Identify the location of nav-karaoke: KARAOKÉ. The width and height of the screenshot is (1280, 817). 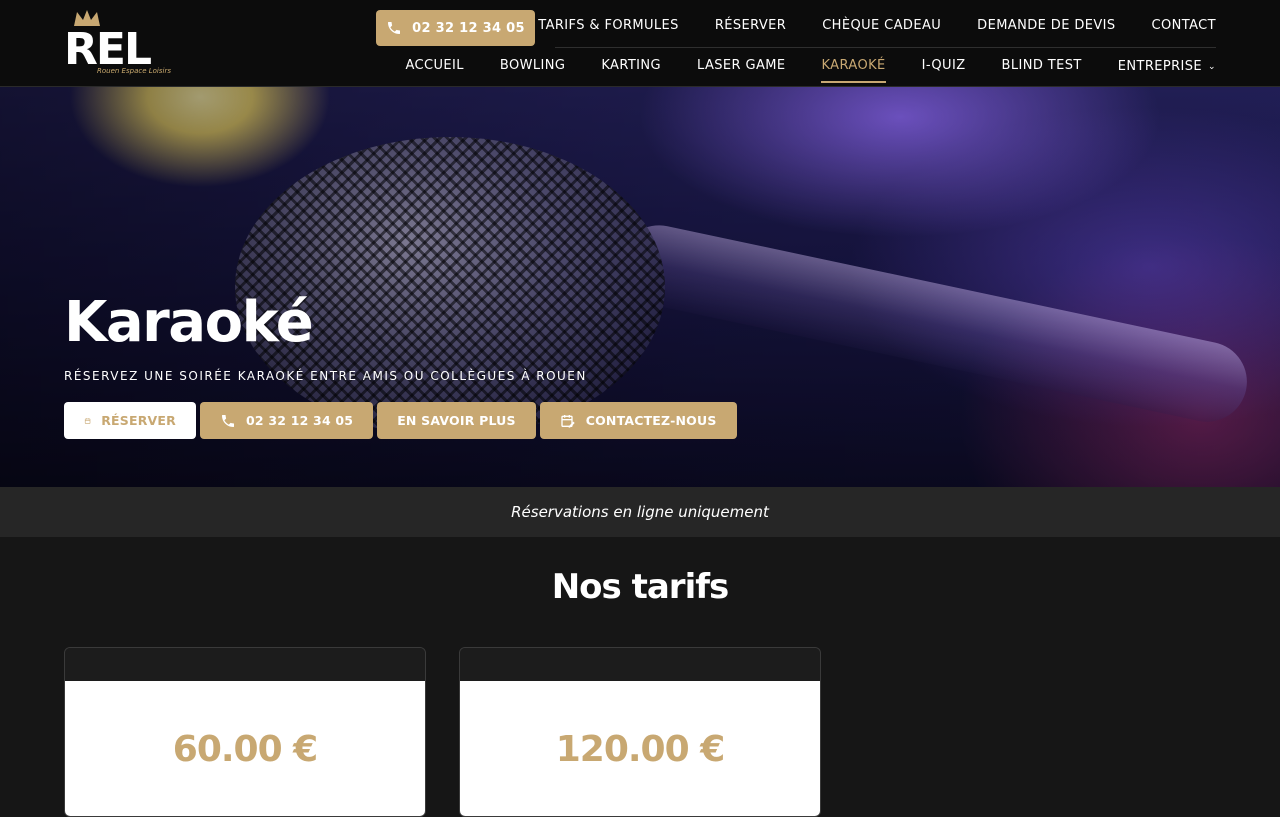
(853, 70).